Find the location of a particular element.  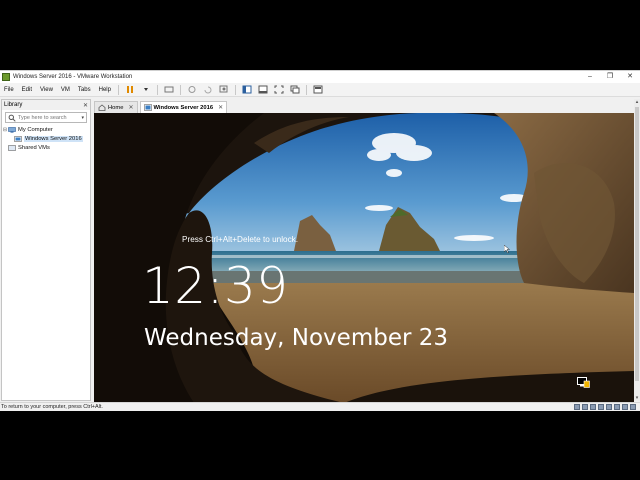

unity-icon is located at coordinates (295, 89).